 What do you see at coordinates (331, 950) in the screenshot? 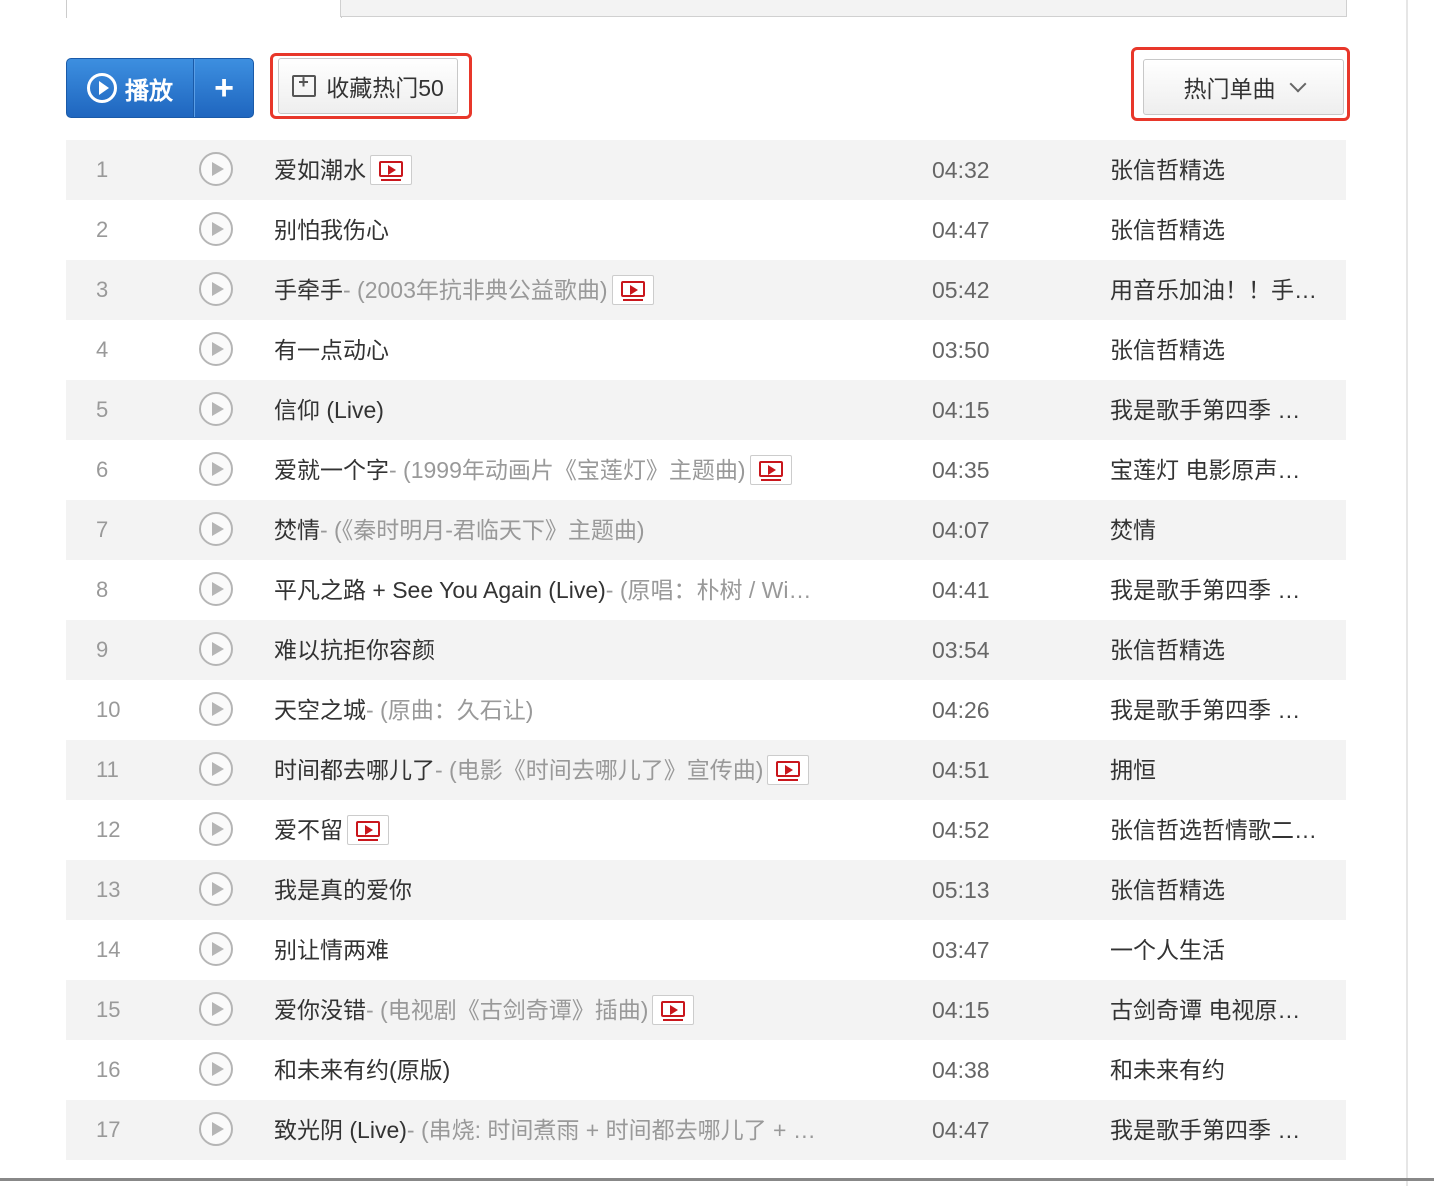
I see `song-title-link: 别让情两难` at bounding box center [331, 950].